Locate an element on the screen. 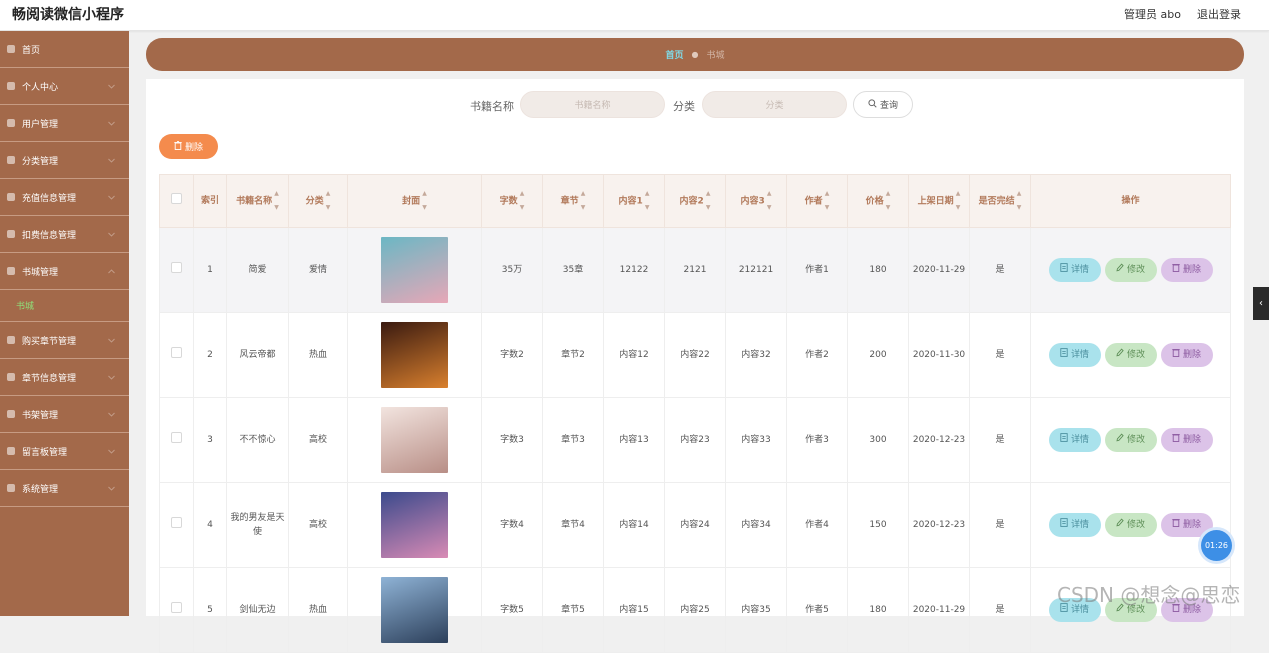 The width and height of the screenshot is (1269, 653). column-header: 内容3▲ ▼ is located at coordinates (756, 201).